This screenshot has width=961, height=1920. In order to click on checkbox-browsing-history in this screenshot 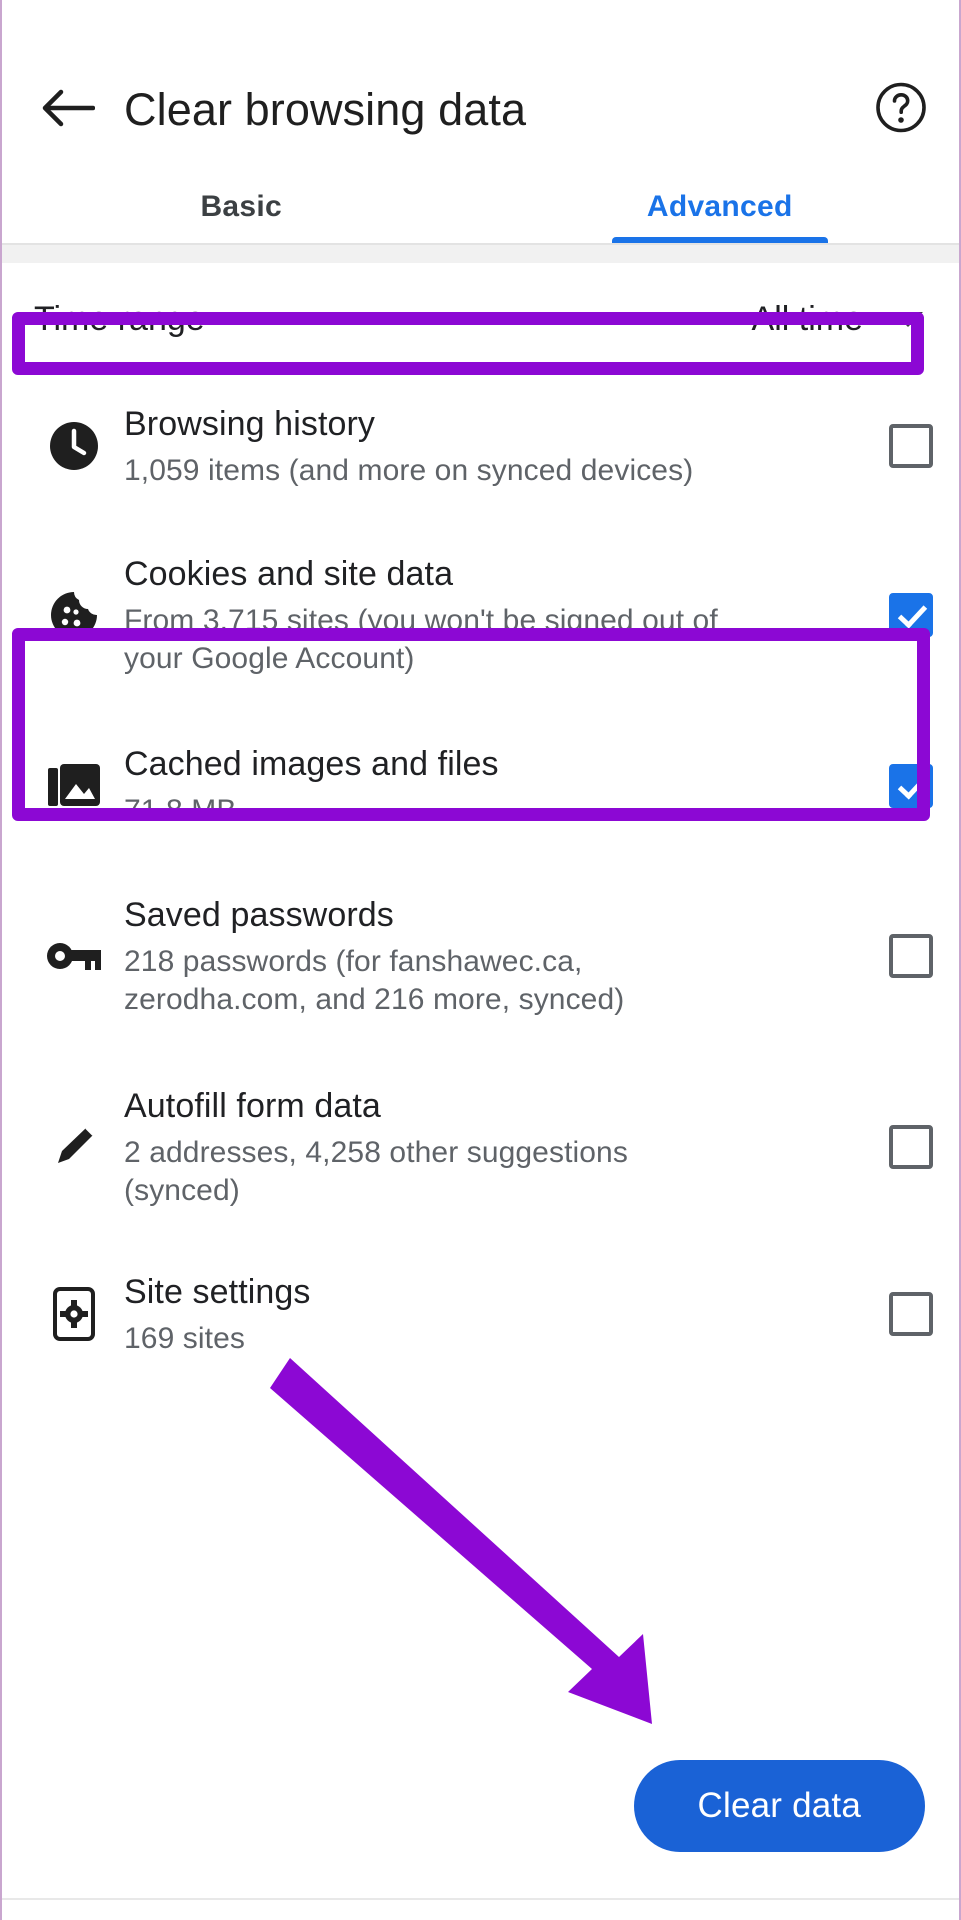, I will do `click(911, 446)`.